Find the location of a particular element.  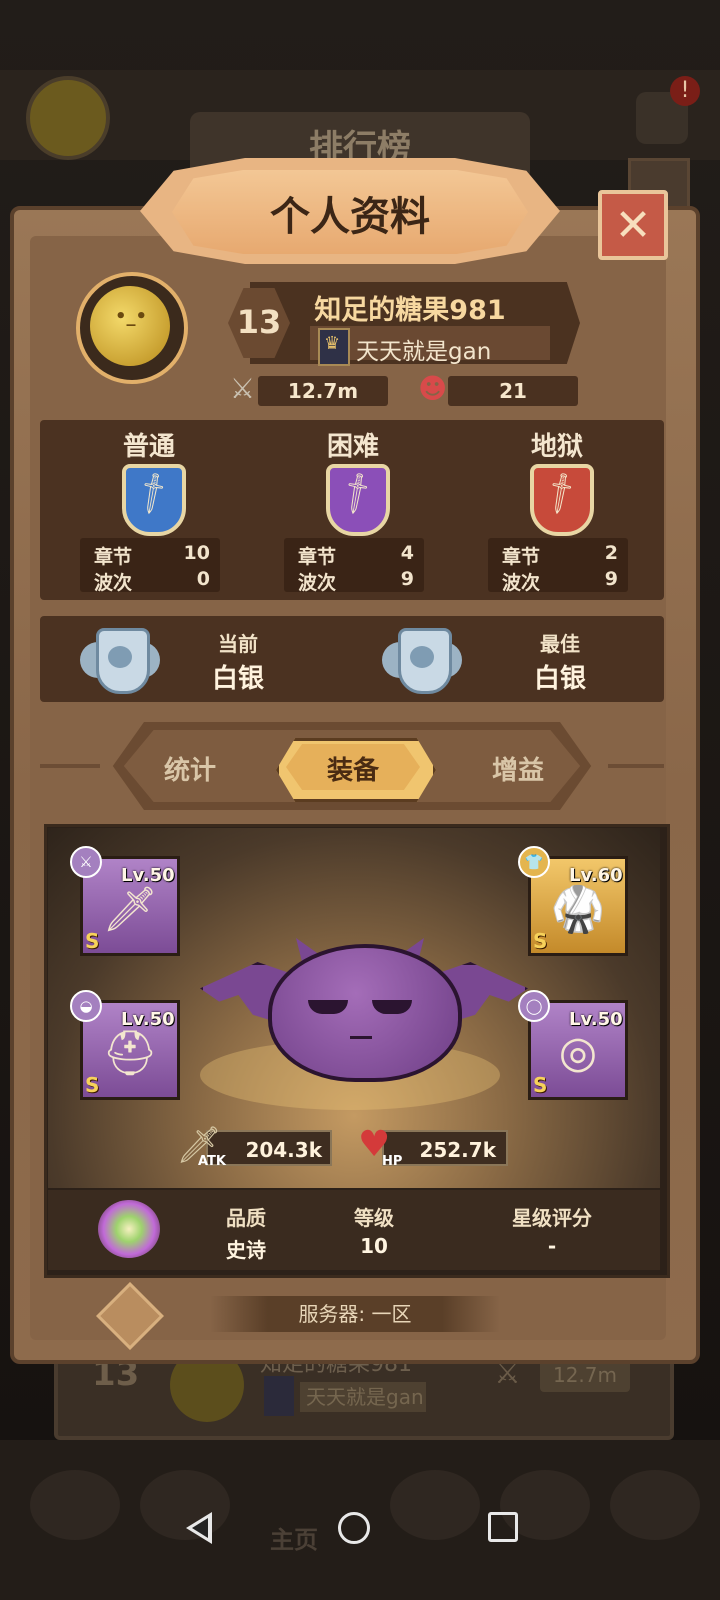

ring-level: Lv.50 is located at coordinates (596, 1019).